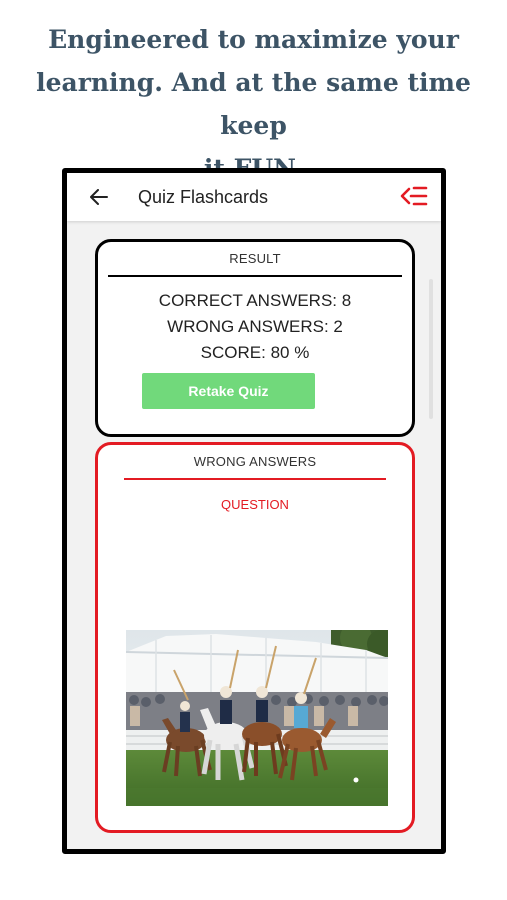  Describe the element at coordinates (255, 300) in the screenshot. I see `correct-answers-text: CORRECT ANSWERS: 8` at that location.